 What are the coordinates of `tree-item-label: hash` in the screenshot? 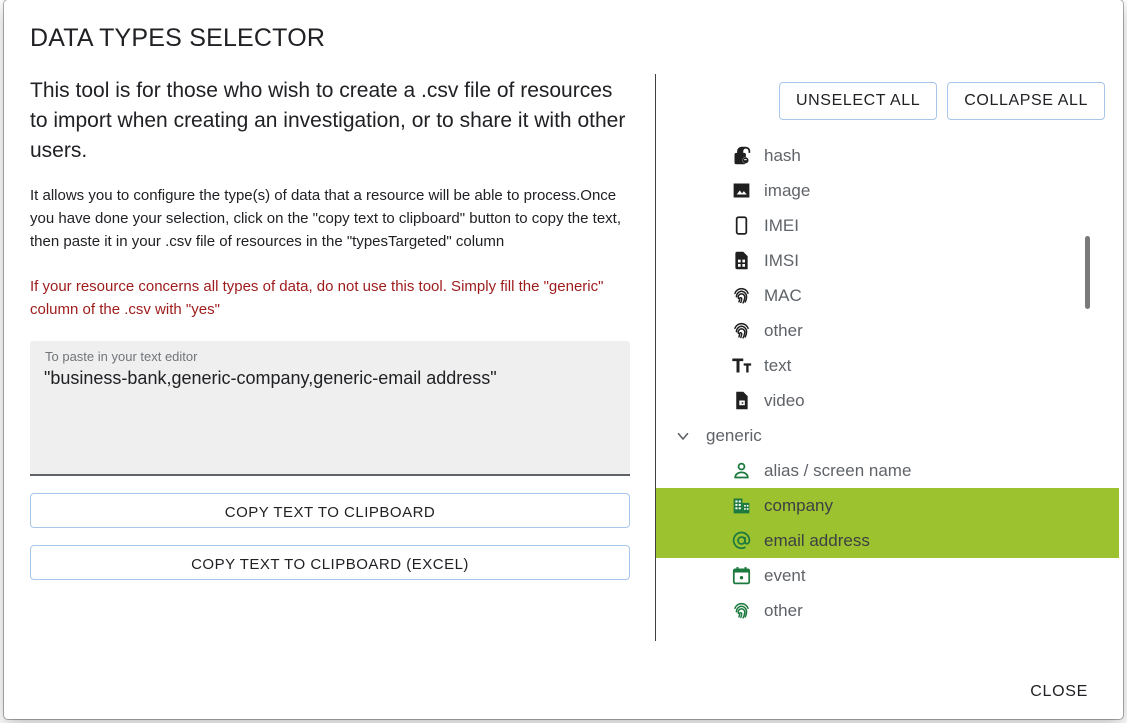 It's located at (782, 155).